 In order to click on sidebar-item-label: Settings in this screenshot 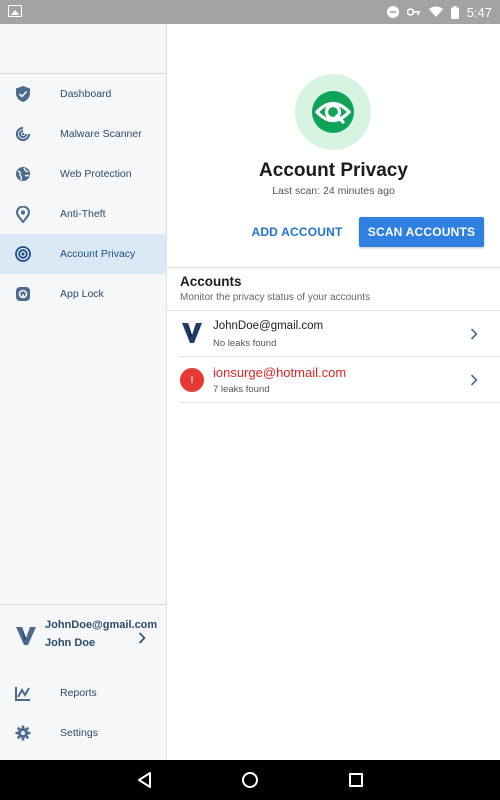, I will do `click(79, 733)`.